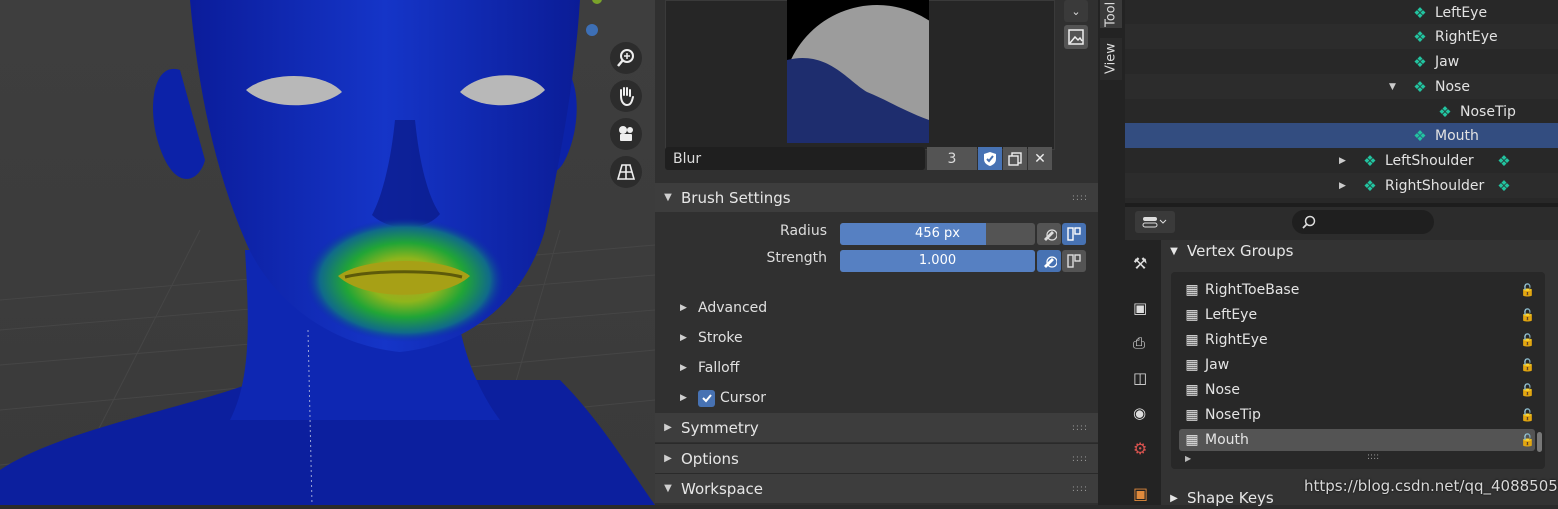 This screenshot has width=1558, height=509. Describe the element at coordinates (1357, 290) in the screenshot. I see `vertex-group-item: ▦ RightToeBase 🔓` at that location.